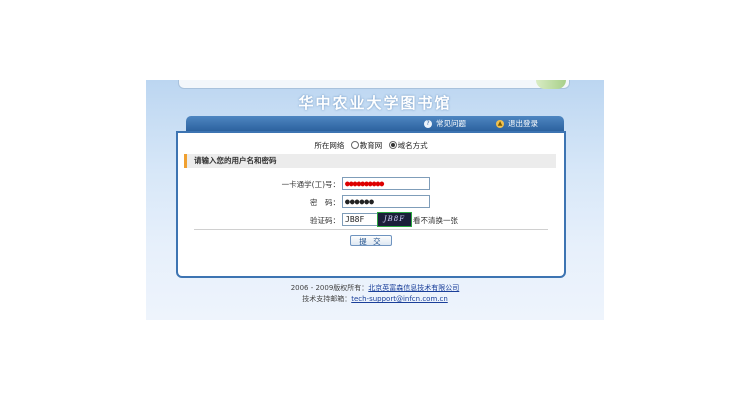 This screenshot has width=750, height=400. What do you see at coordinates (386, 183) in the screenshot?
I see `card-number-input: ●●●●●●●●●●` at bounding box center [386, 183].